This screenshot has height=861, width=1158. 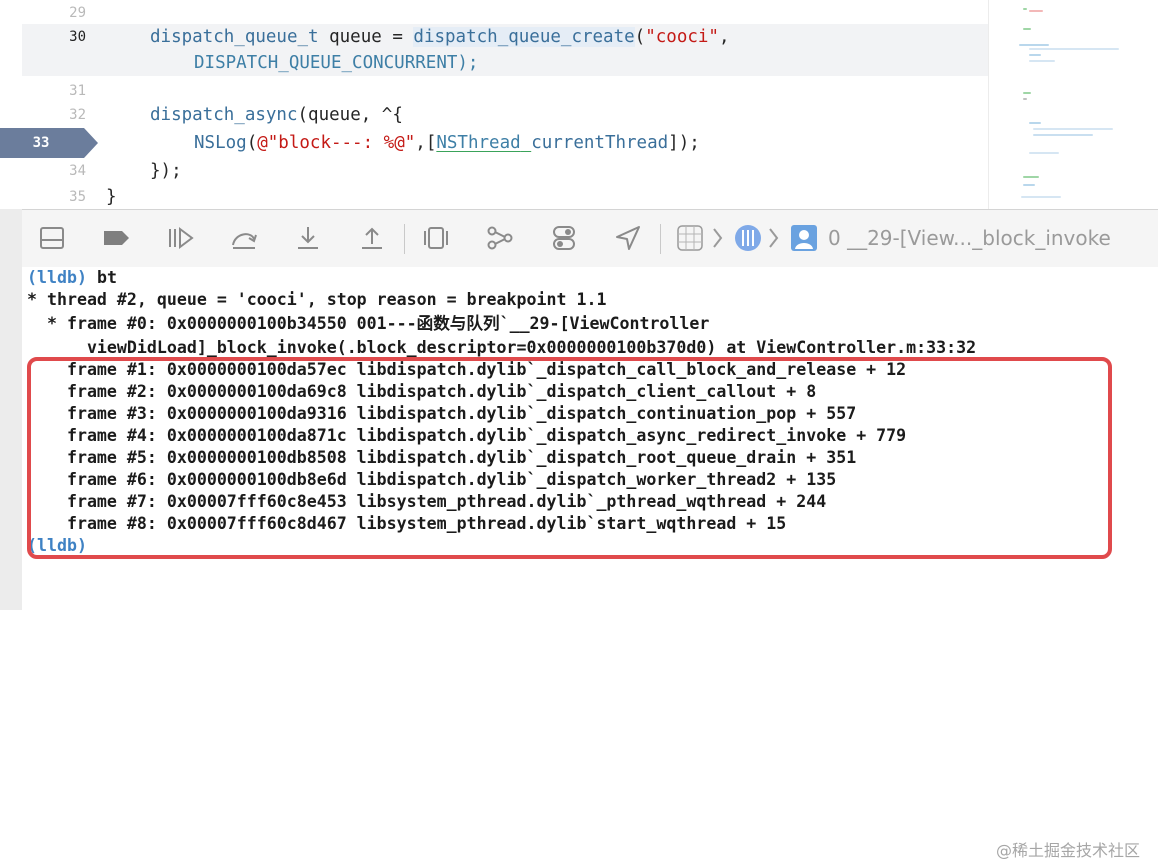 I want to click on step-over-icon, so click(x=244, y=241).